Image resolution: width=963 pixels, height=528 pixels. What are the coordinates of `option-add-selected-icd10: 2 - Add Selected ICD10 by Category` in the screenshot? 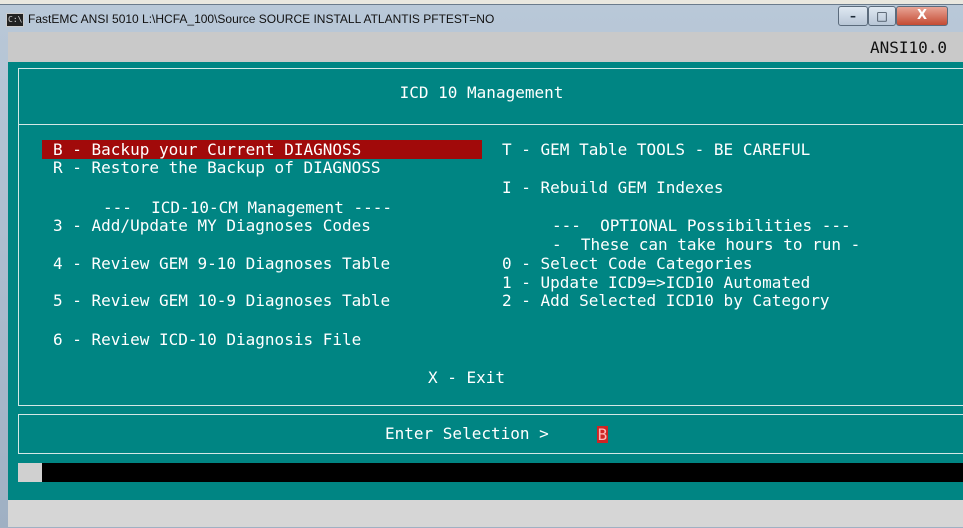 It's located at (666, 300).